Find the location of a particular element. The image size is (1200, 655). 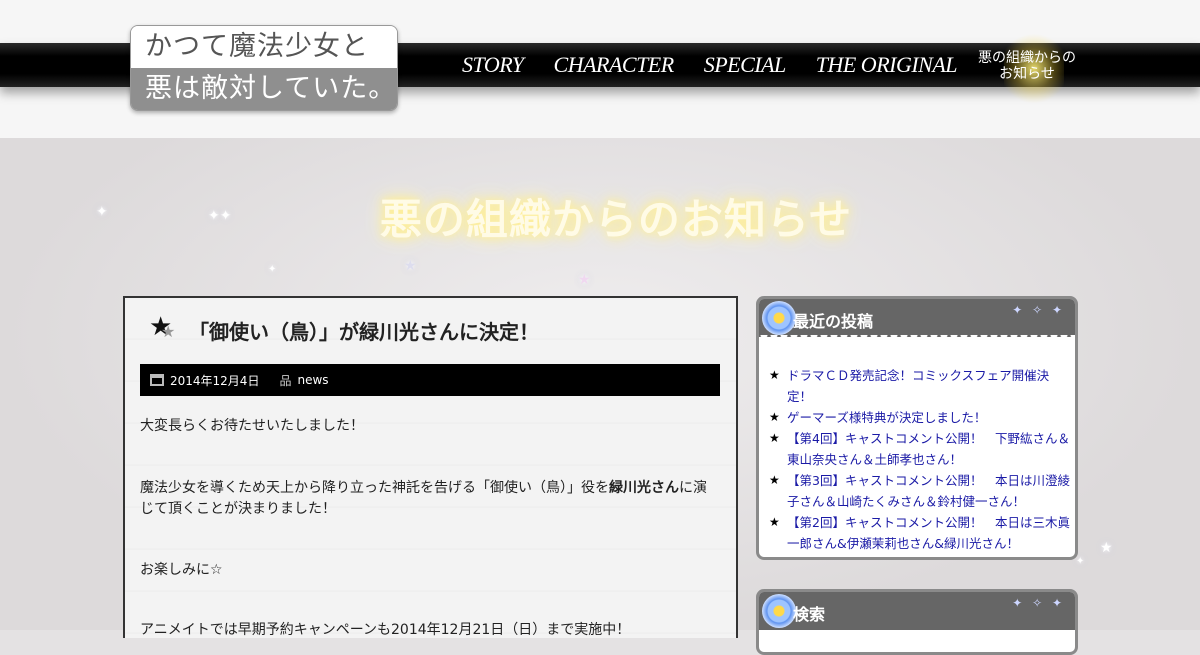

star-icon: ★ is located at coordinates (168, 331).